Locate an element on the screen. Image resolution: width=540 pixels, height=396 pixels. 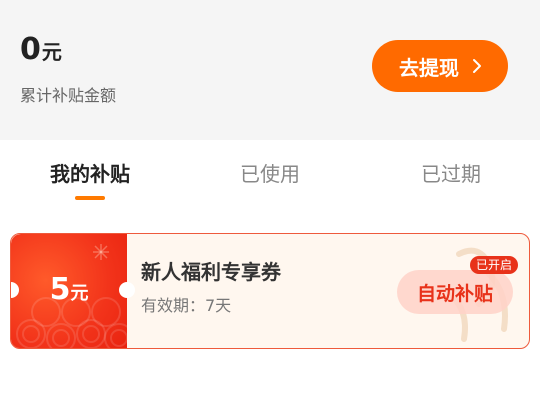
amount-unit: 元 is located at coordinates (51, 52).